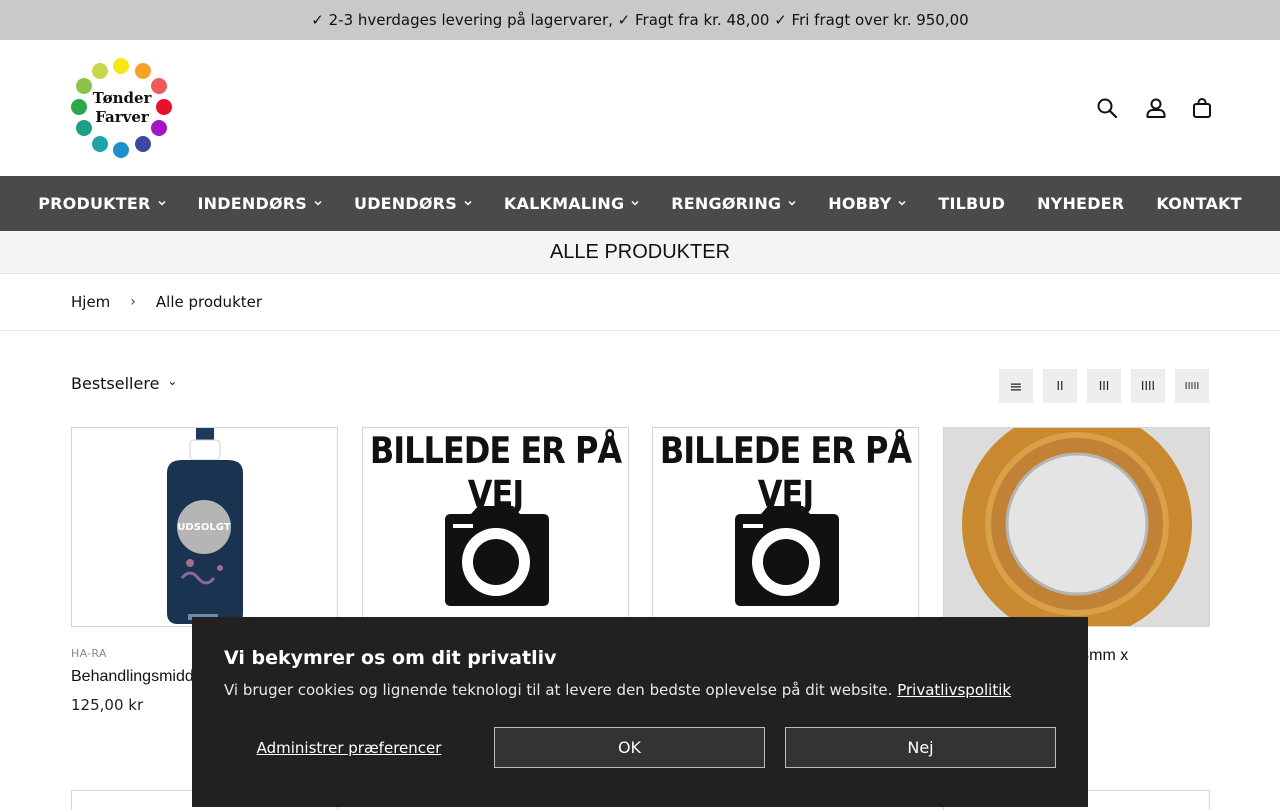  I want to click on nav-item-2: UDENDØRS, so click(413, 203).